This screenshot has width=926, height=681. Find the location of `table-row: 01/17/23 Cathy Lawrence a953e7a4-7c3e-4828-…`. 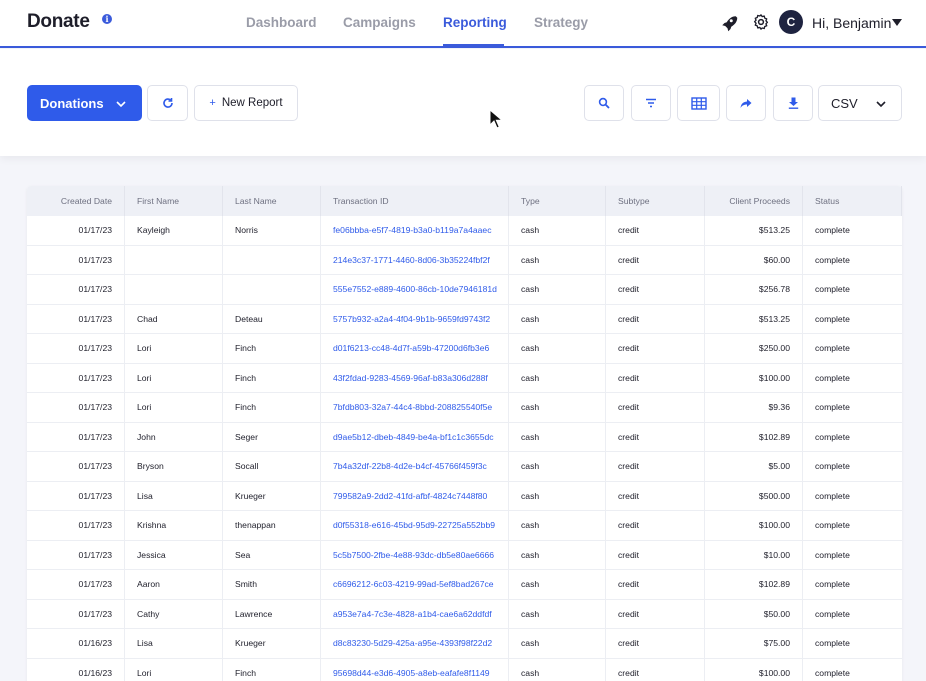

table-row: 01/17/23 Cathy Lawrence a953e7a4-7c3e-4828-… is located at coordinates (464, 614).